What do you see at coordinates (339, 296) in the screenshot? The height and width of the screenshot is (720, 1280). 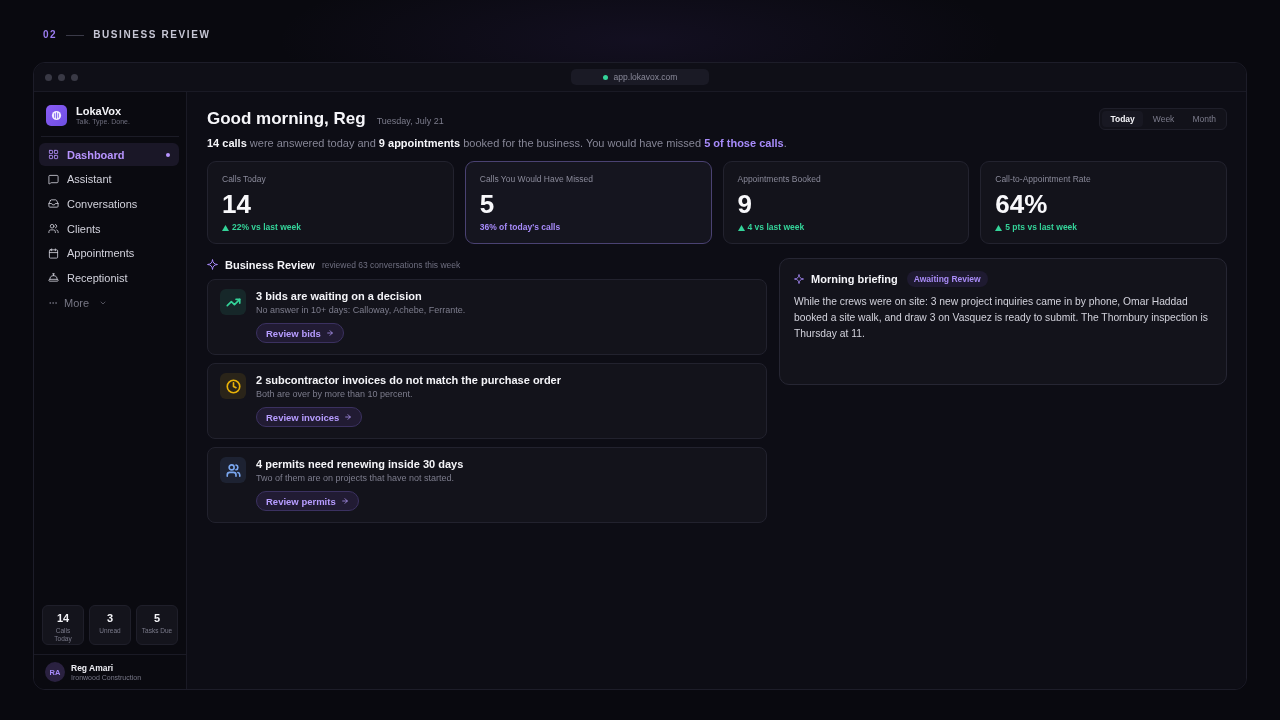 I see `review-title: 3 bids are waiting on a decision` at bounding box center [339, 296].